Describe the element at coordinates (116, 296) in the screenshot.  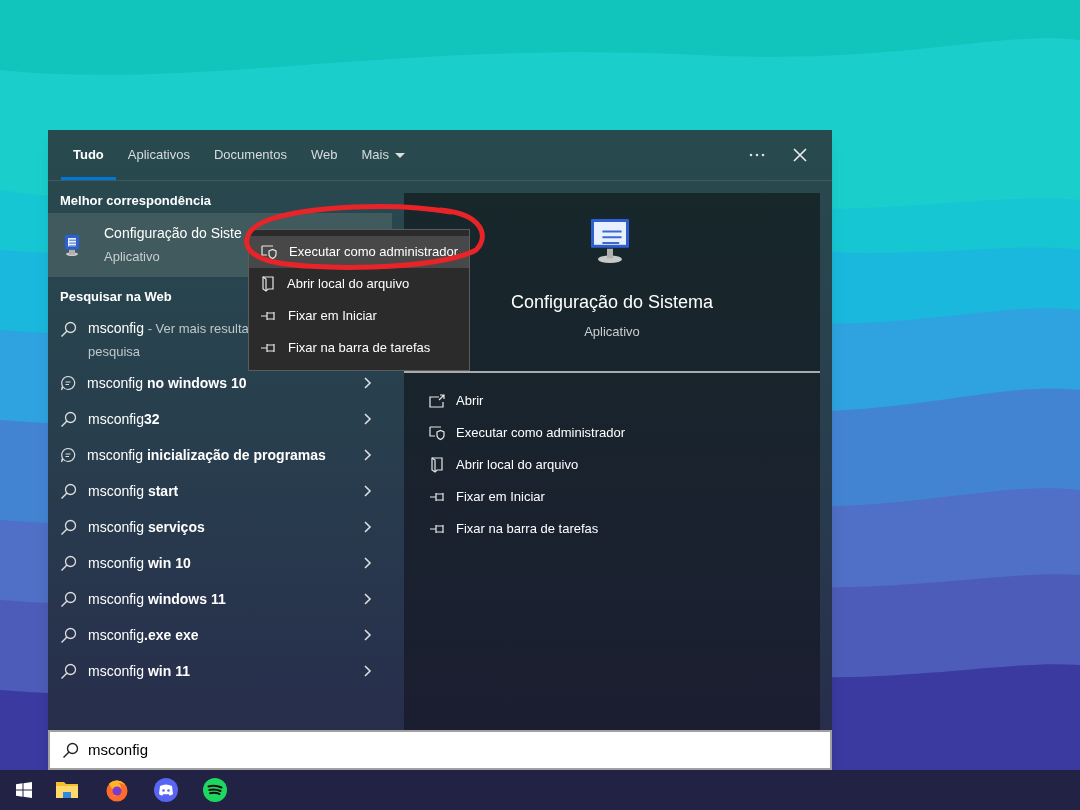
I see `section-heading: Pesquisar na Web` at that location.